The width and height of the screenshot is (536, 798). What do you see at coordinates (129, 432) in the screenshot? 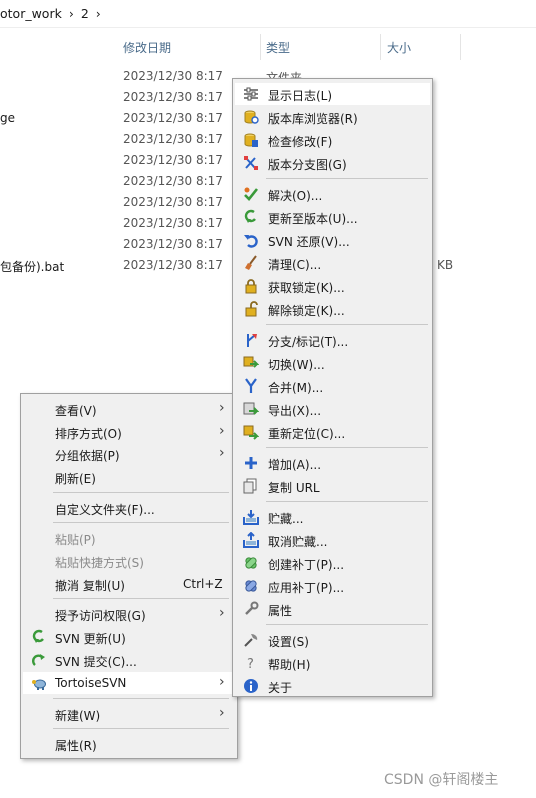
I see `sort-menu-item: 排序方式(O) ›` at bounding box center [129, 432].